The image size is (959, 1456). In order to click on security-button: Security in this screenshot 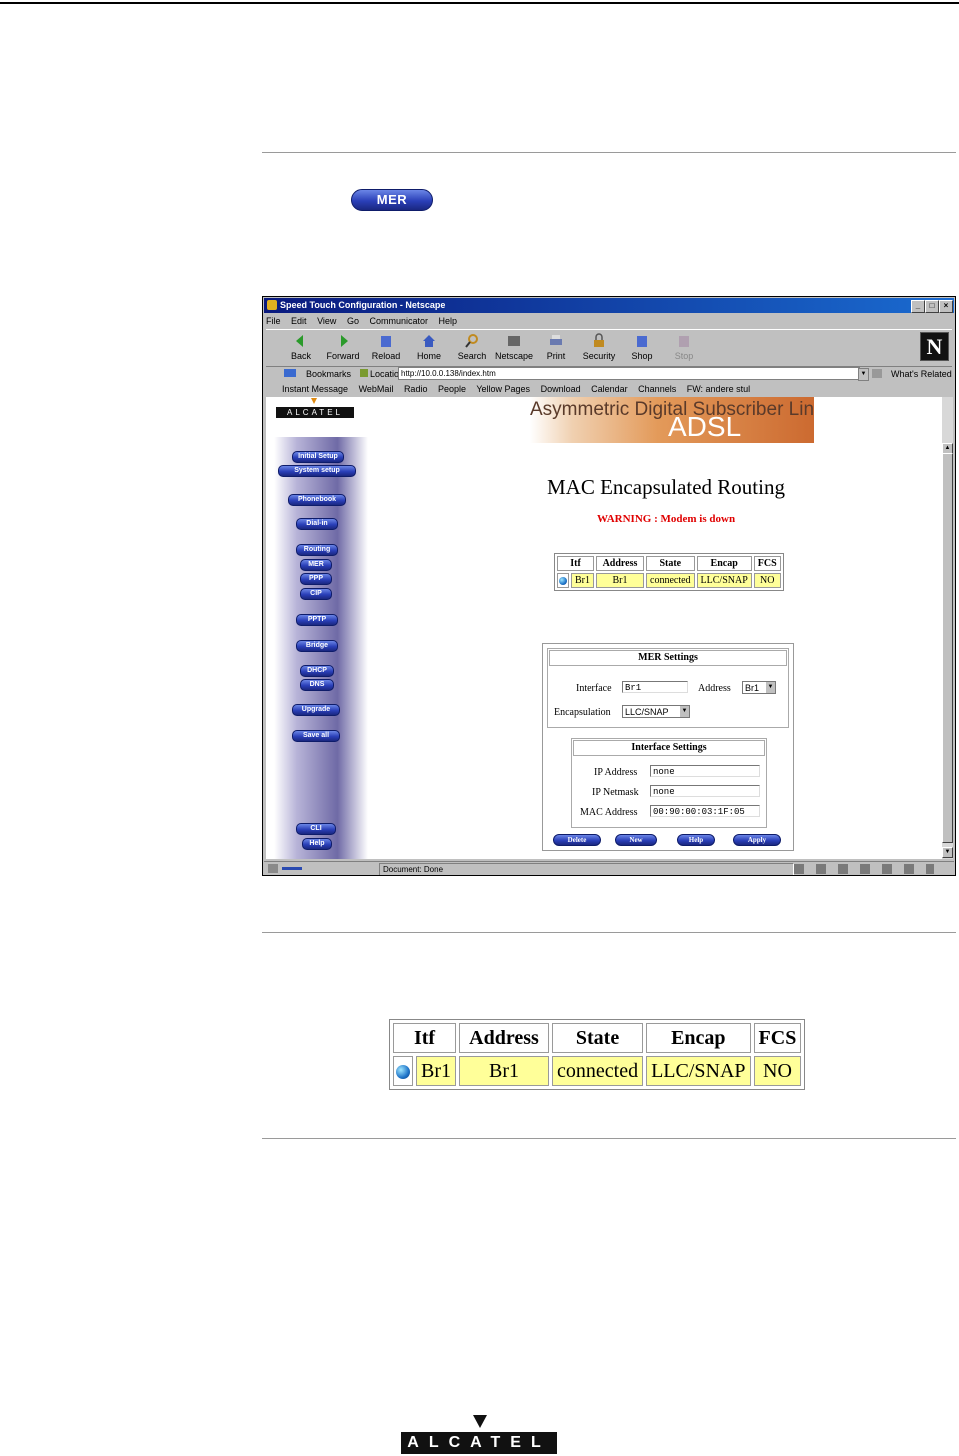, I will do `click(599, 347)`.